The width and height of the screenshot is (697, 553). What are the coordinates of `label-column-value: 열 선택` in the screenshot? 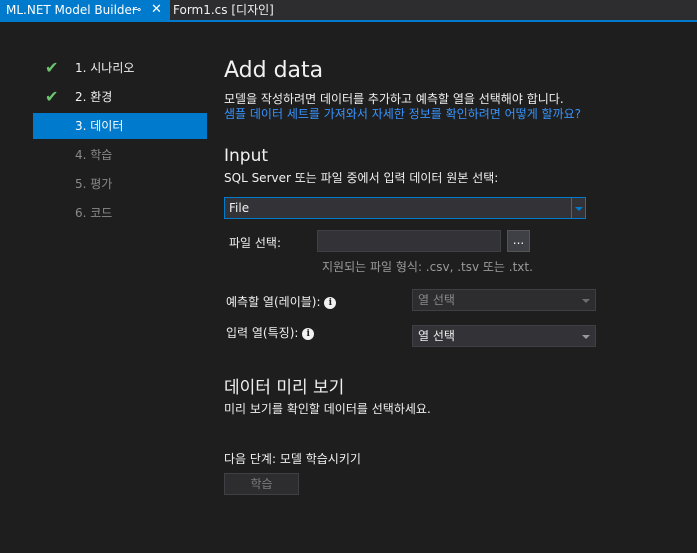 It's located at (436, 300).